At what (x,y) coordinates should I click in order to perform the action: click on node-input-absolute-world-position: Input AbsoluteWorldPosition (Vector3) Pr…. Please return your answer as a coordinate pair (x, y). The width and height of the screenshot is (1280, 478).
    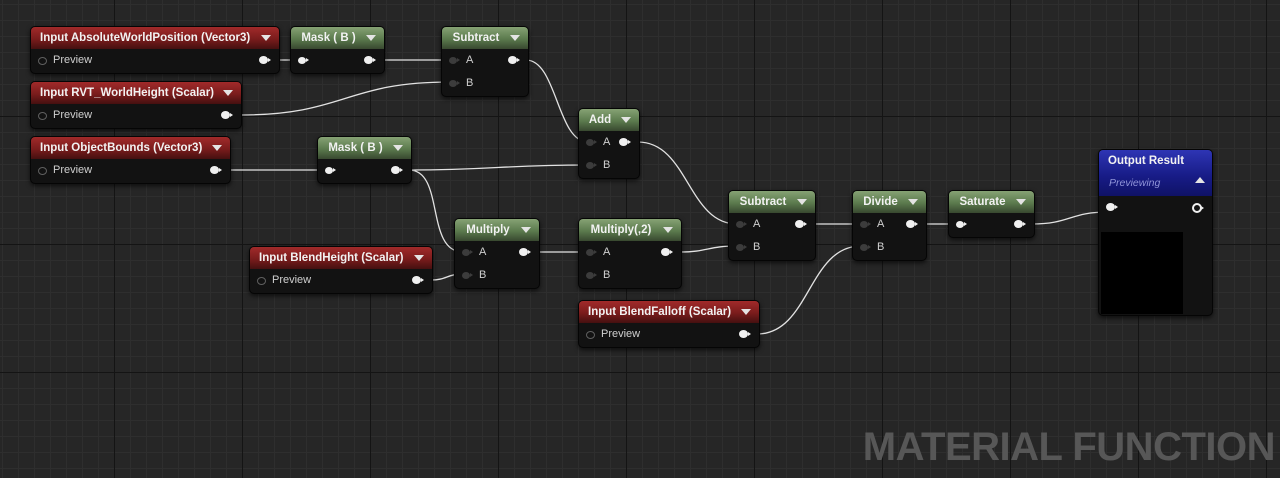
    Looking at the image, I should click on (155, 50).